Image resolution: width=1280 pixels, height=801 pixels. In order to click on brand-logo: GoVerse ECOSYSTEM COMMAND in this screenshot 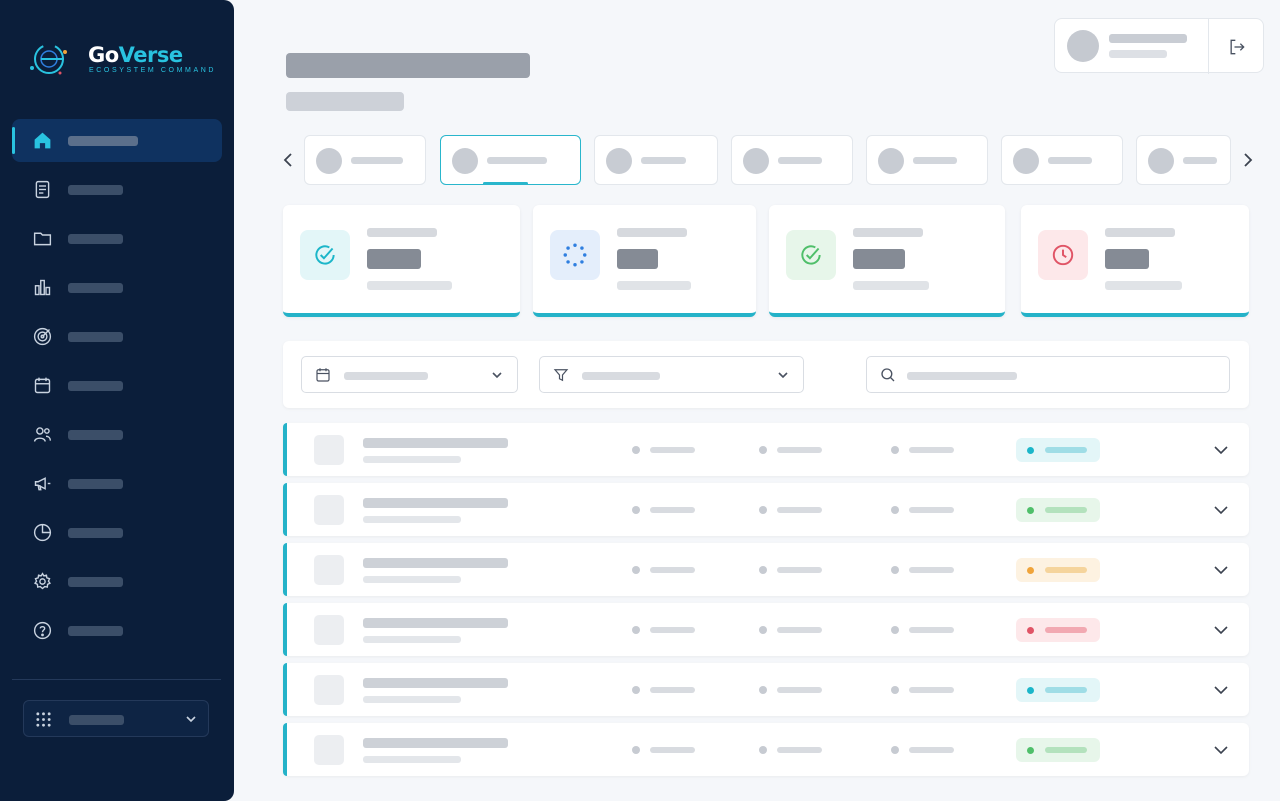, I will do `click(124, 60)`.